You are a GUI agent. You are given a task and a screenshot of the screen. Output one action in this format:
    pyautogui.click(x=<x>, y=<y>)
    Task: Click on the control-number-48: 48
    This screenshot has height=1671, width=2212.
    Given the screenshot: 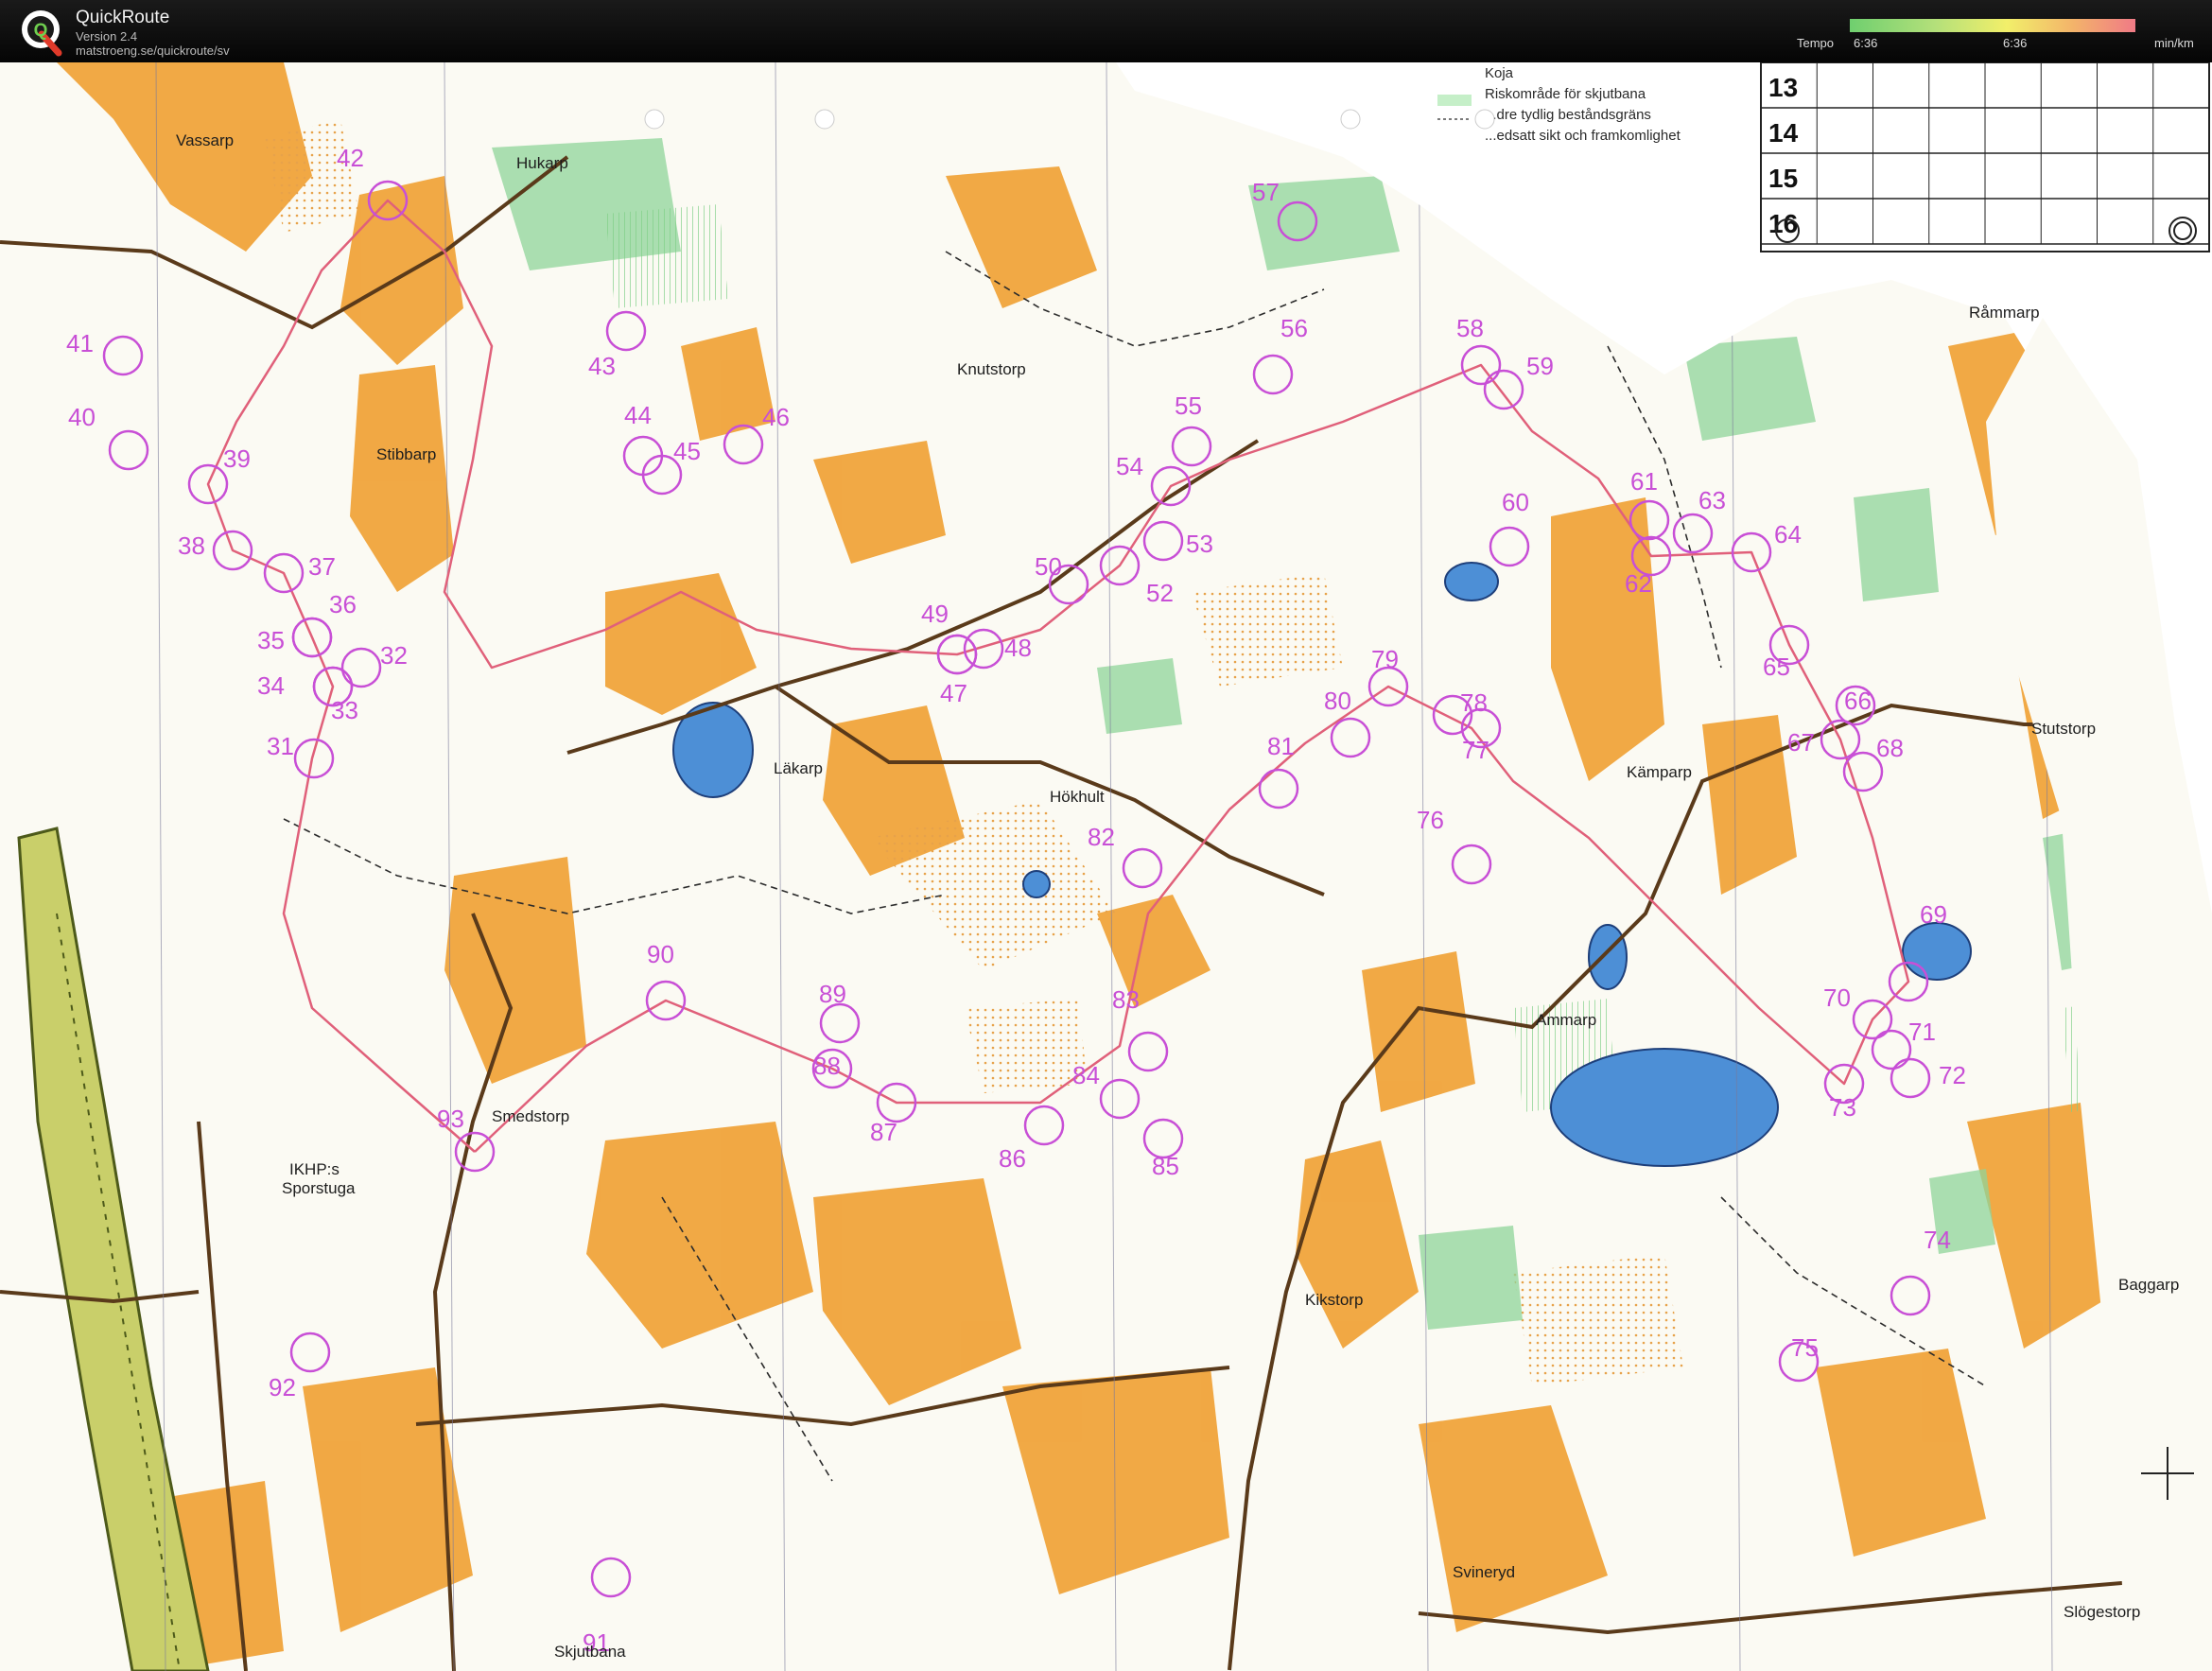 What is the action you would take?
    pyautogui.click(x=1018, y=648)
    